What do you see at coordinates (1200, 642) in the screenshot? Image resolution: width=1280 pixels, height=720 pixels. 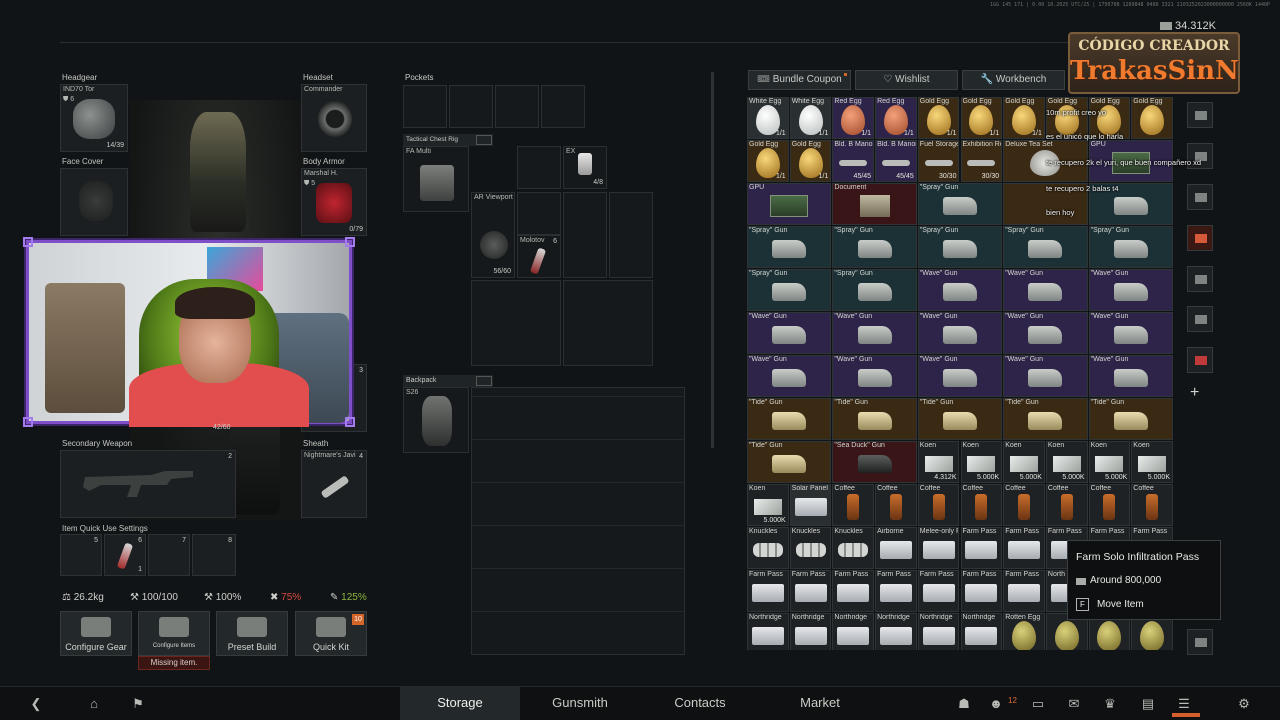 I see `stash-sort-button` at bounding box center [1200, 642].